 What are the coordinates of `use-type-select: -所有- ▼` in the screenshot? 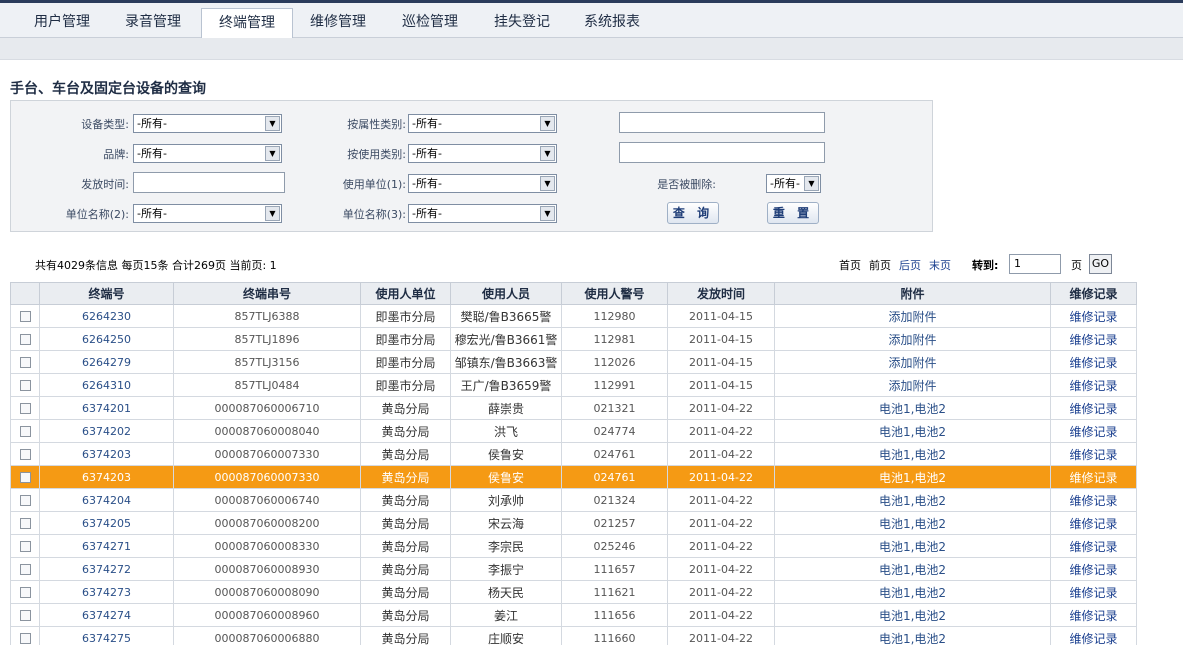 It's located at (482, 153).